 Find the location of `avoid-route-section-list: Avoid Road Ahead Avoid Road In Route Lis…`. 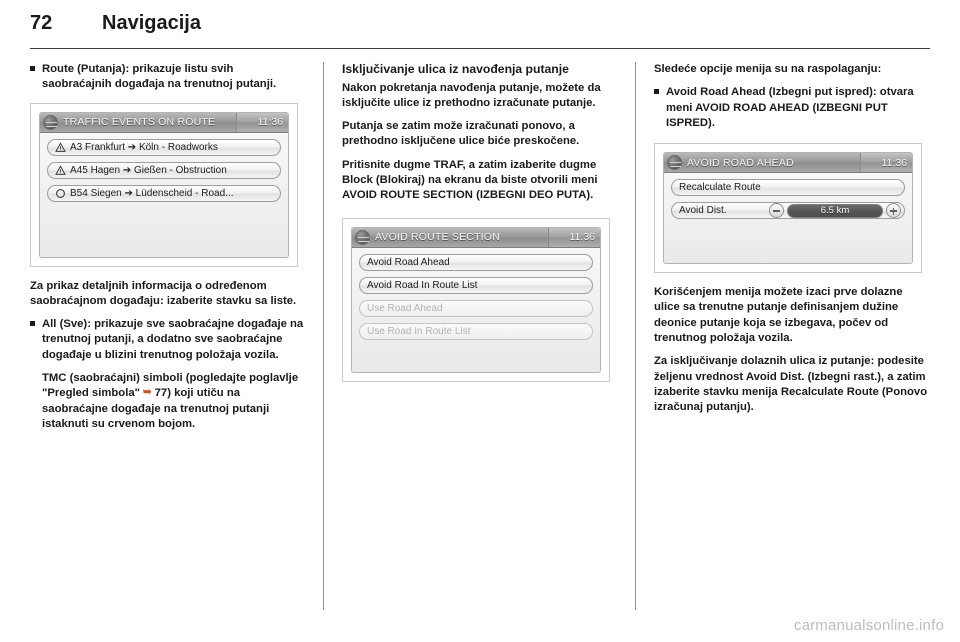

avoid-route-section-list: Avoid Road Ahead Avoid Road In Route Lis… is located at coordinates (476, 309).